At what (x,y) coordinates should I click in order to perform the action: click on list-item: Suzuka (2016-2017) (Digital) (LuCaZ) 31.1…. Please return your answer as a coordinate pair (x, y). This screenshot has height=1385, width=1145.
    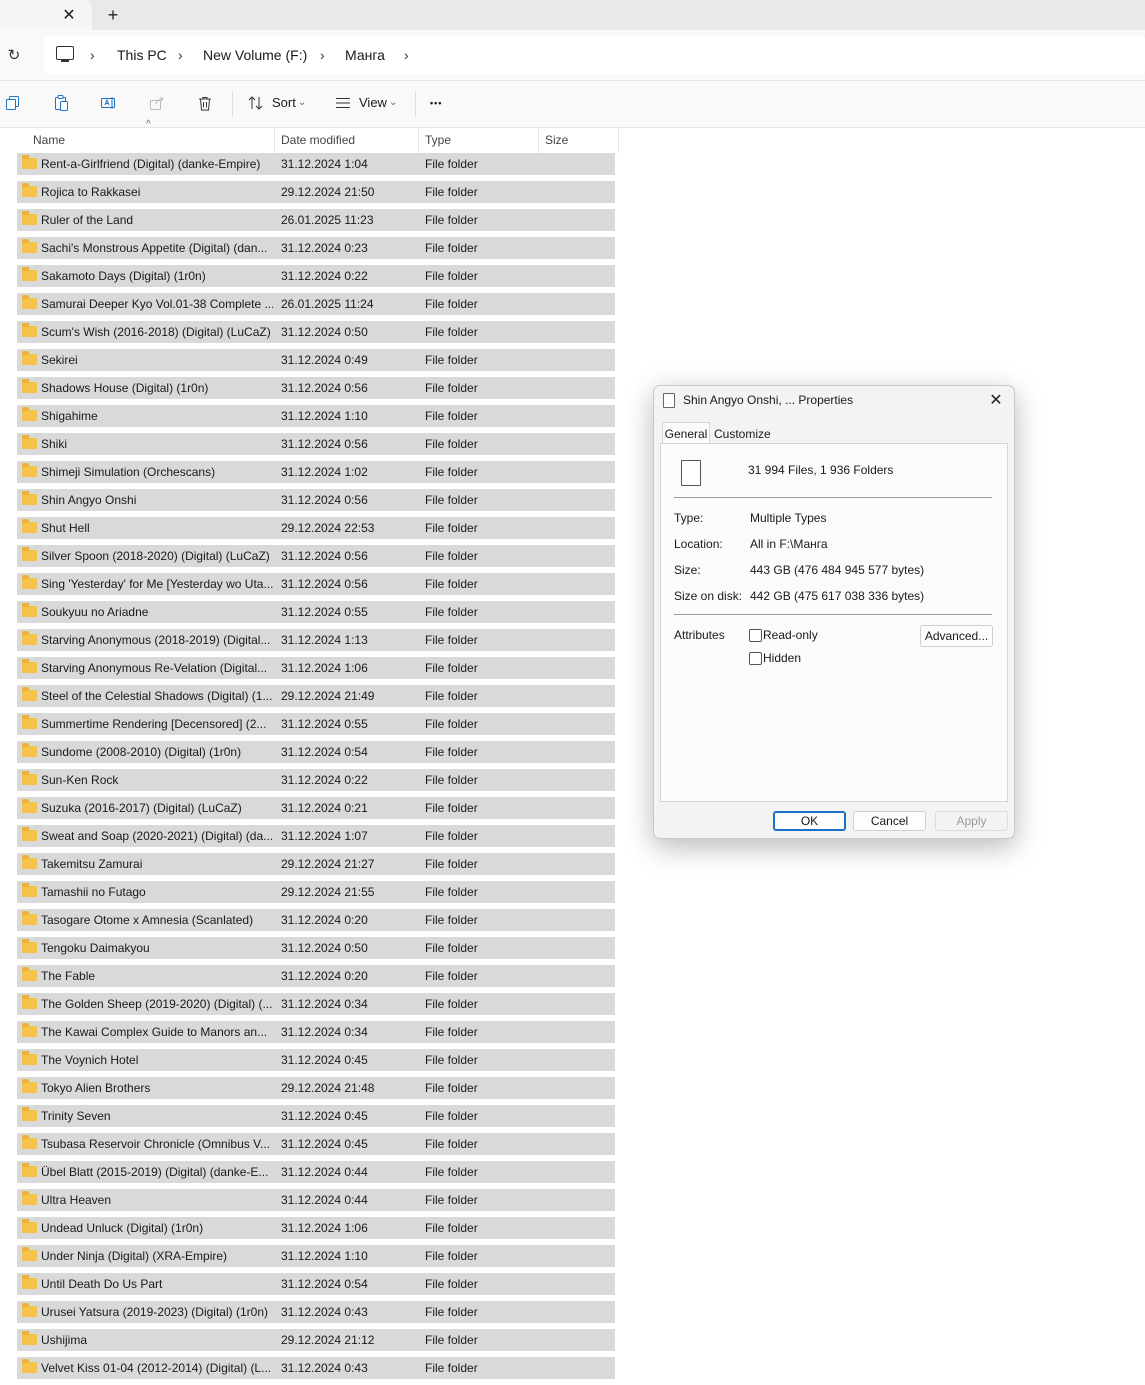
    Looking at the image, I should click on (316, 808).